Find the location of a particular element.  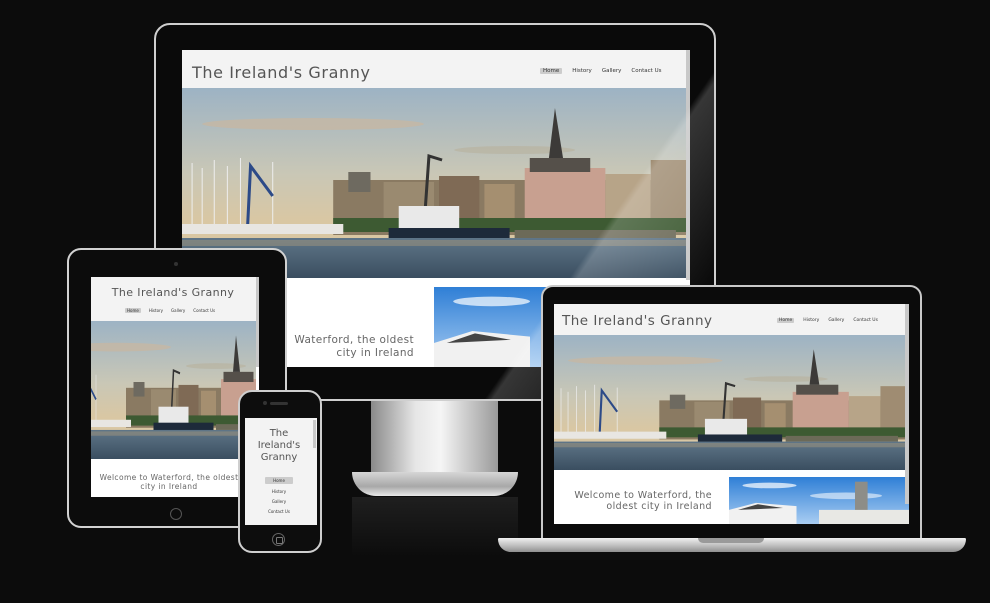

gallery-image is located at coordinates (819, 500).